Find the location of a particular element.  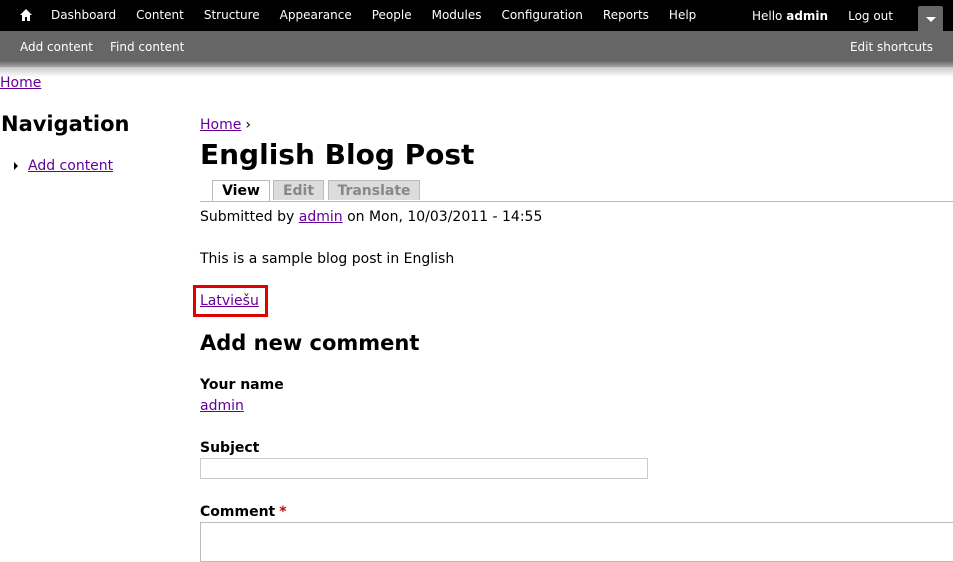

toolbar-item-reports: Reports is located at coordinates (626, 15).